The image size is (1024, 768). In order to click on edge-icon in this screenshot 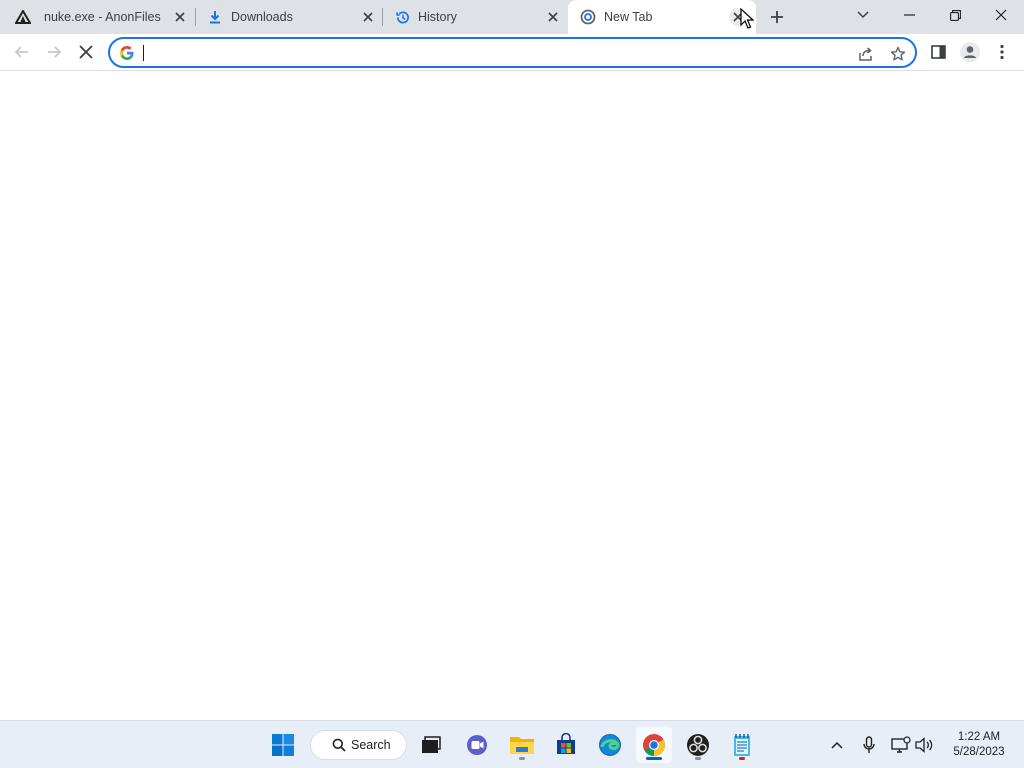, I will do `click(610, 745)`.